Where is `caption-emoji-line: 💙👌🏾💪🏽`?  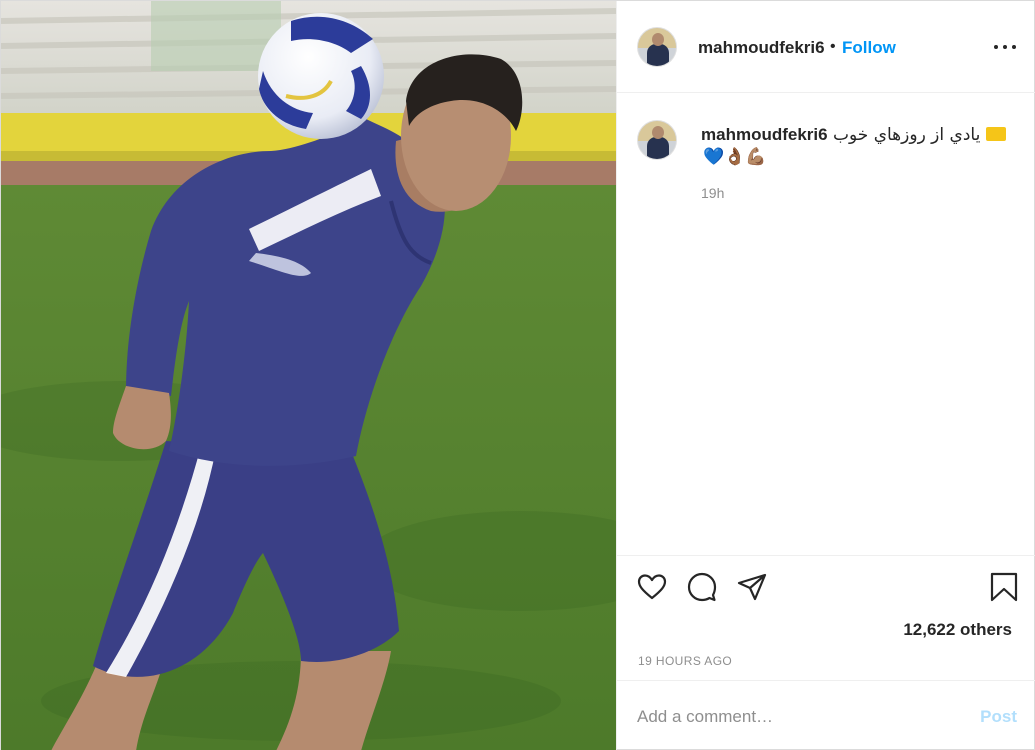 caption-emoji-line: 💙👌🏾💪🏽 is located at coordinates (735, 157).